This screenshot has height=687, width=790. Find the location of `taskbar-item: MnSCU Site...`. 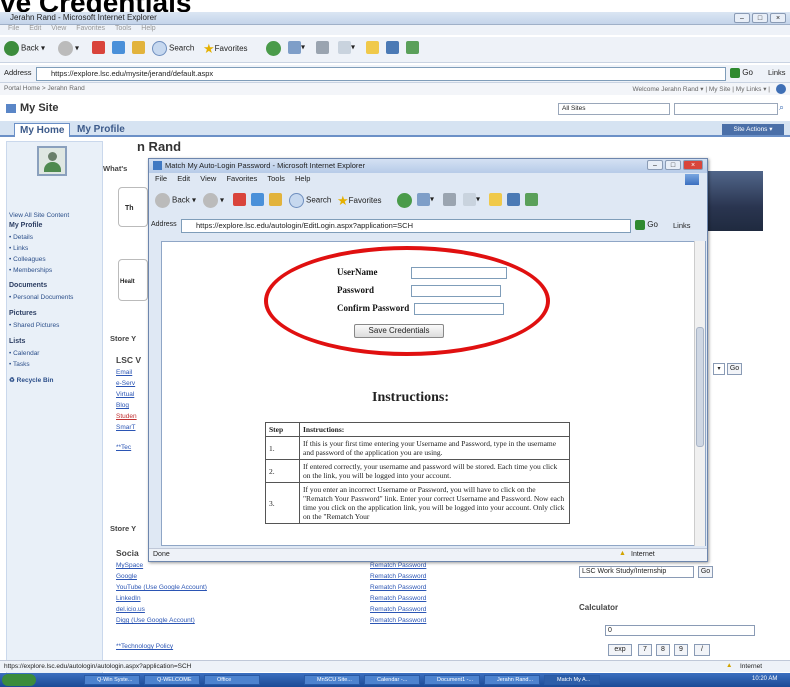

taskbar-item: MnSCU Site... is located at coordinates (332, 680).